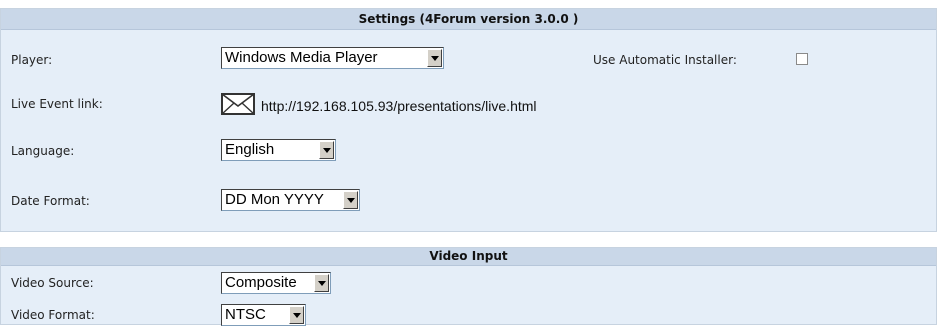 The image size is (940, 326). What do you see at coordinates (274, 199) in the screenshot?
I see `date-format-select-value: DD Mon YYYY` at bounding box center [274, 199].